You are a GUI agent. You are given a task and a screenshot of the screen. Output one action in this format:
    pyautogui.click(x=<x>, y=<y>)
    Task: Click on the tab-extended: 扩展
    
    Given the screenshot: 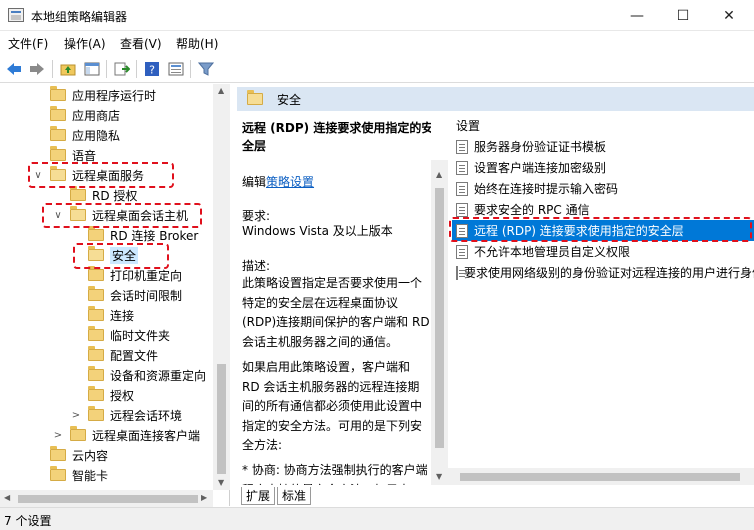 What is the action you would take?
    pyautogui.click(x=258, y=496)
    